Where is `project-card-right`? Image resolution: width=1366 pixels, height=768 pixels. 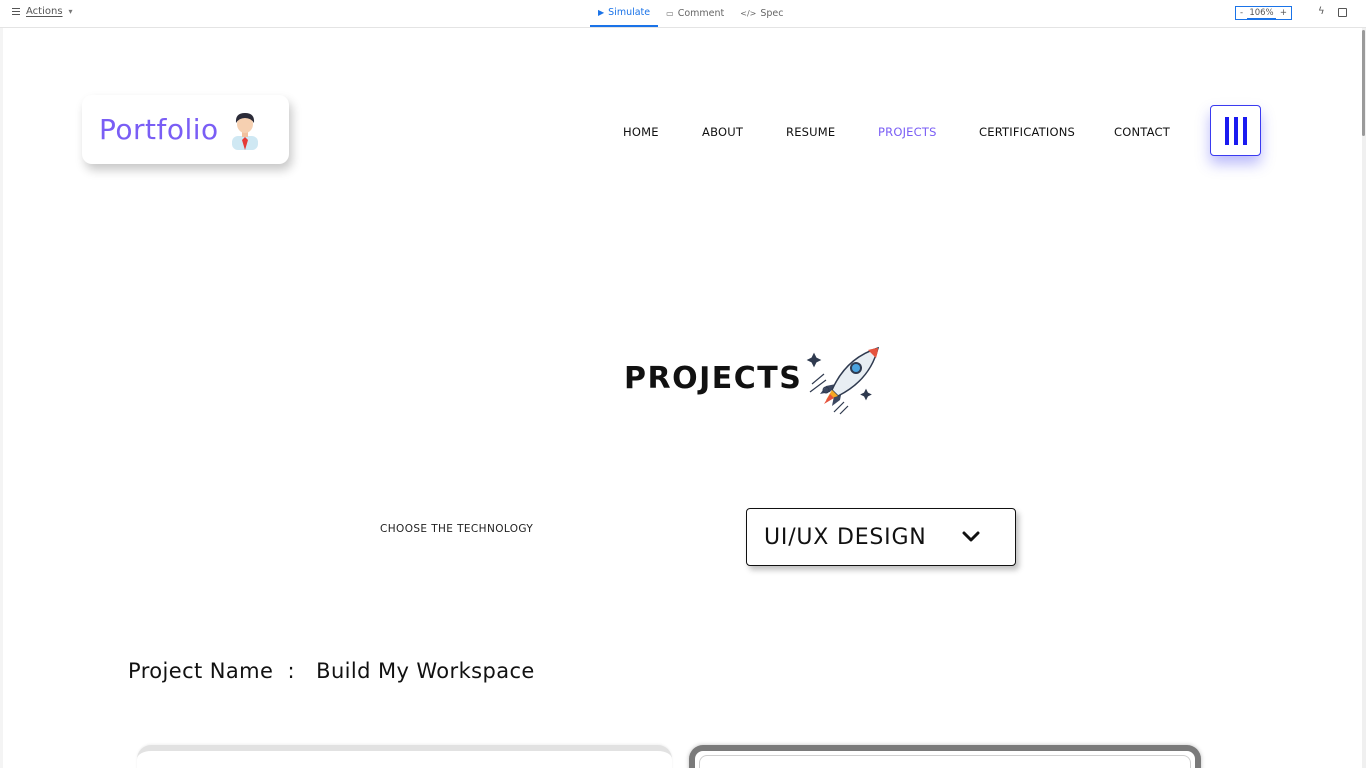
project-card-right is located at coordinates (945, 756).